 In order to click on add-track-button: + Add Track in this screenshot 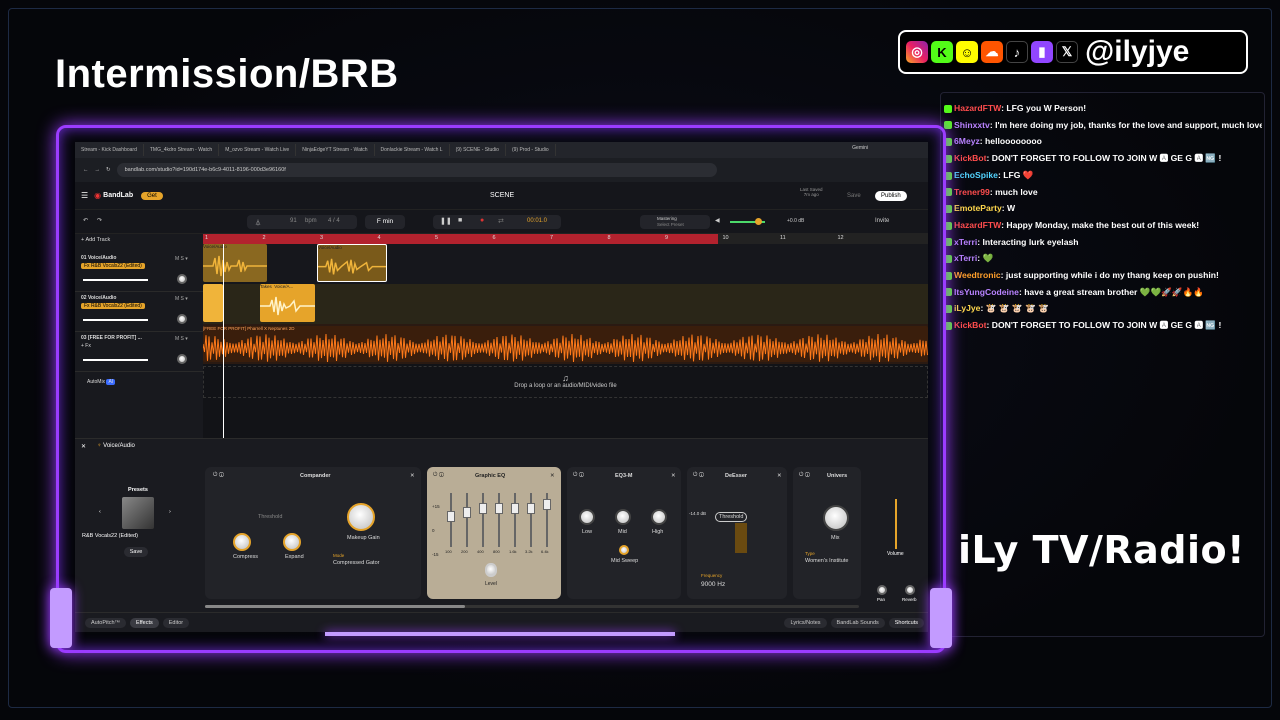, I will do `click(95, 240)`.